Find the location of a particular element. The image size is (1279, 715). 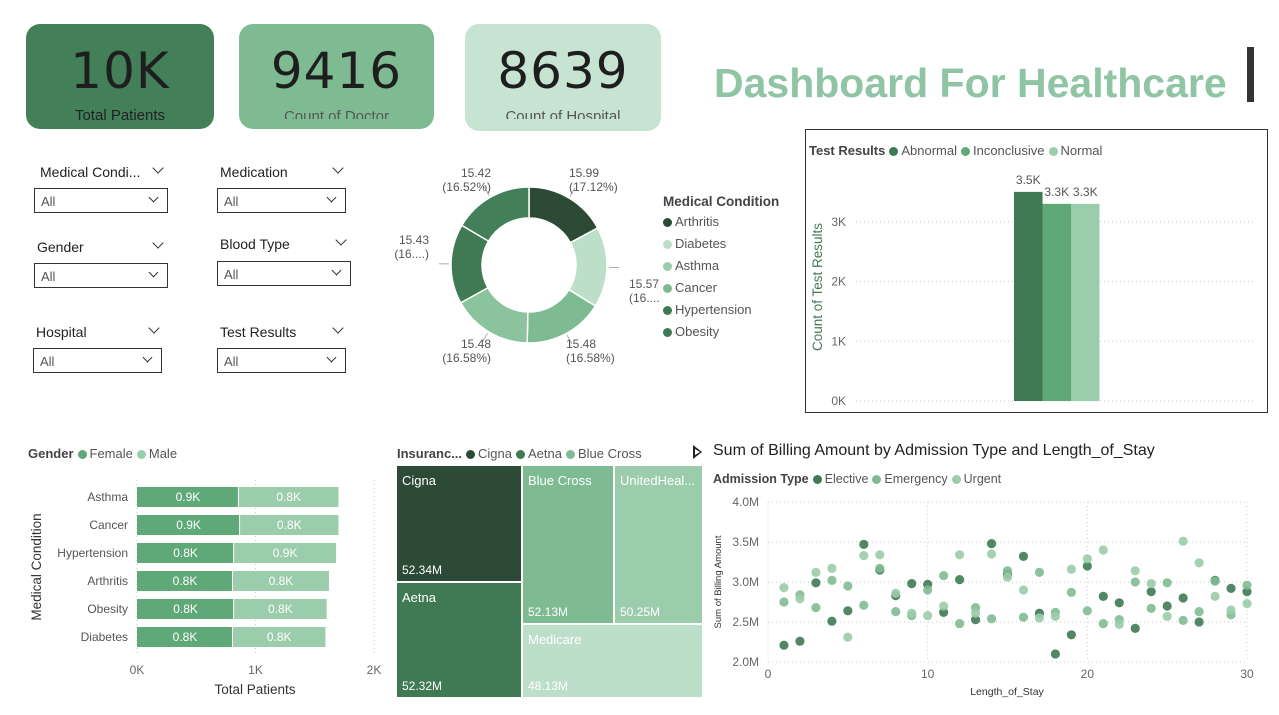

insurance-legend-item: Blue Cross is located at coordinates (602, 453).